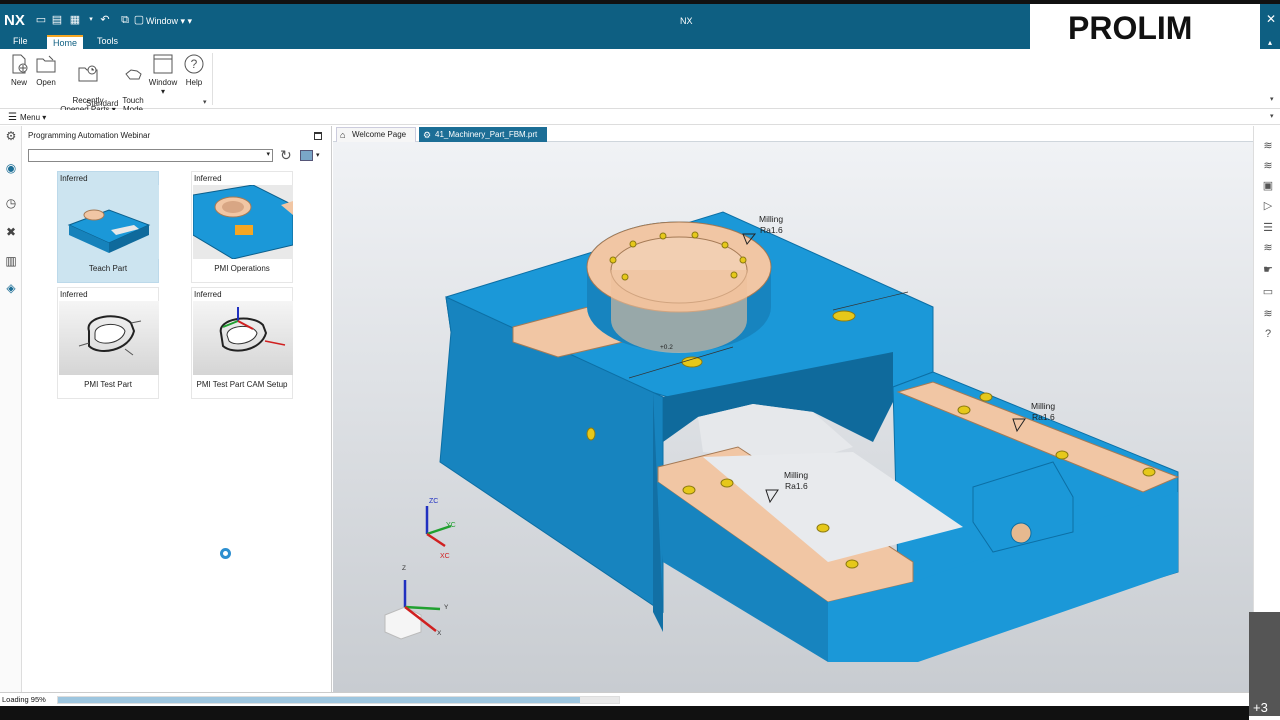  Describe the element at coordinates (20, 42) in the screenshot. I see `tab-file: File` at that location.